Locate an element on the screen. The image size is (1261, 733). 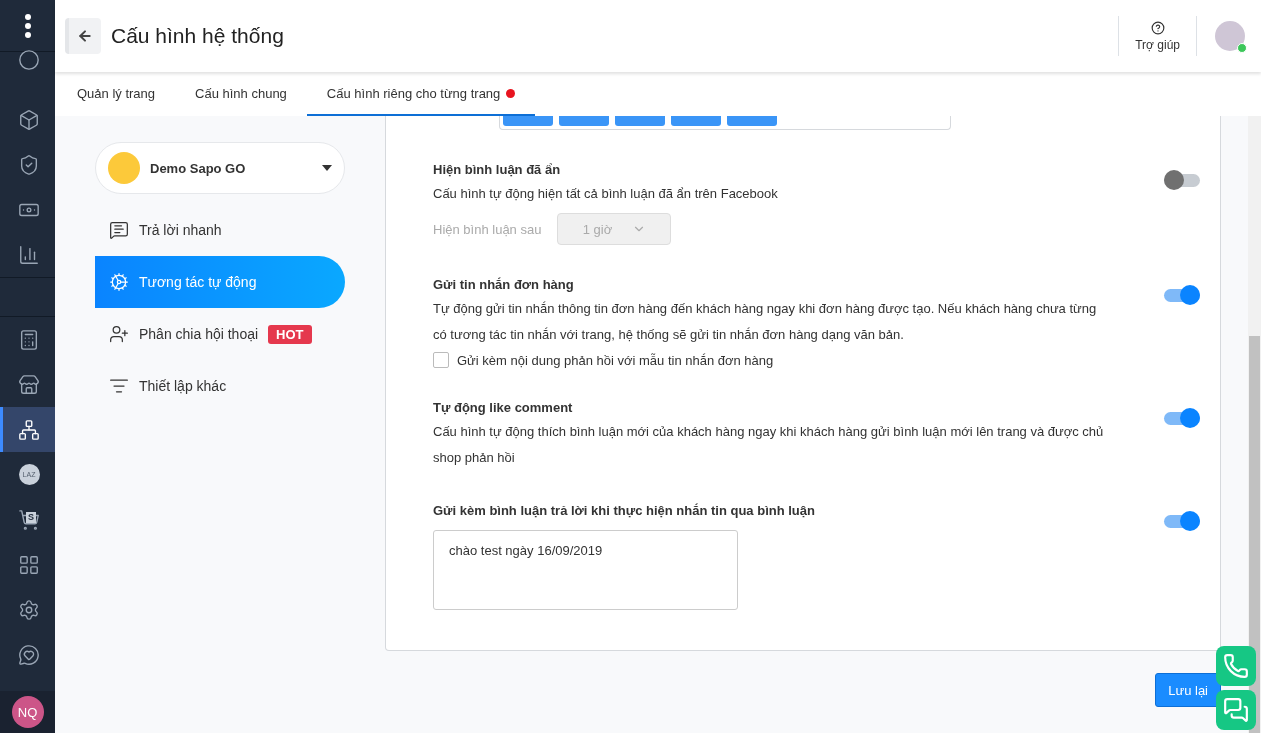
chat-icon is located at coordinates (119, 230).